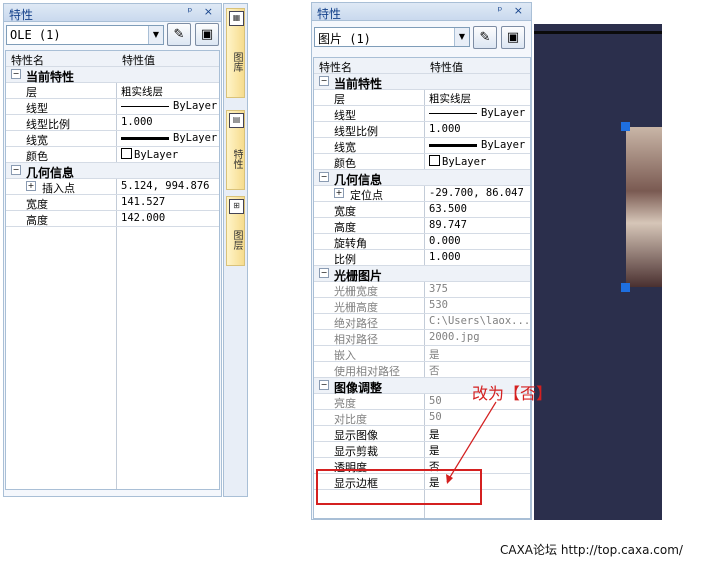 This screenshot has width=712, height=566. I want to click on highlight-box, so click(399, 487).